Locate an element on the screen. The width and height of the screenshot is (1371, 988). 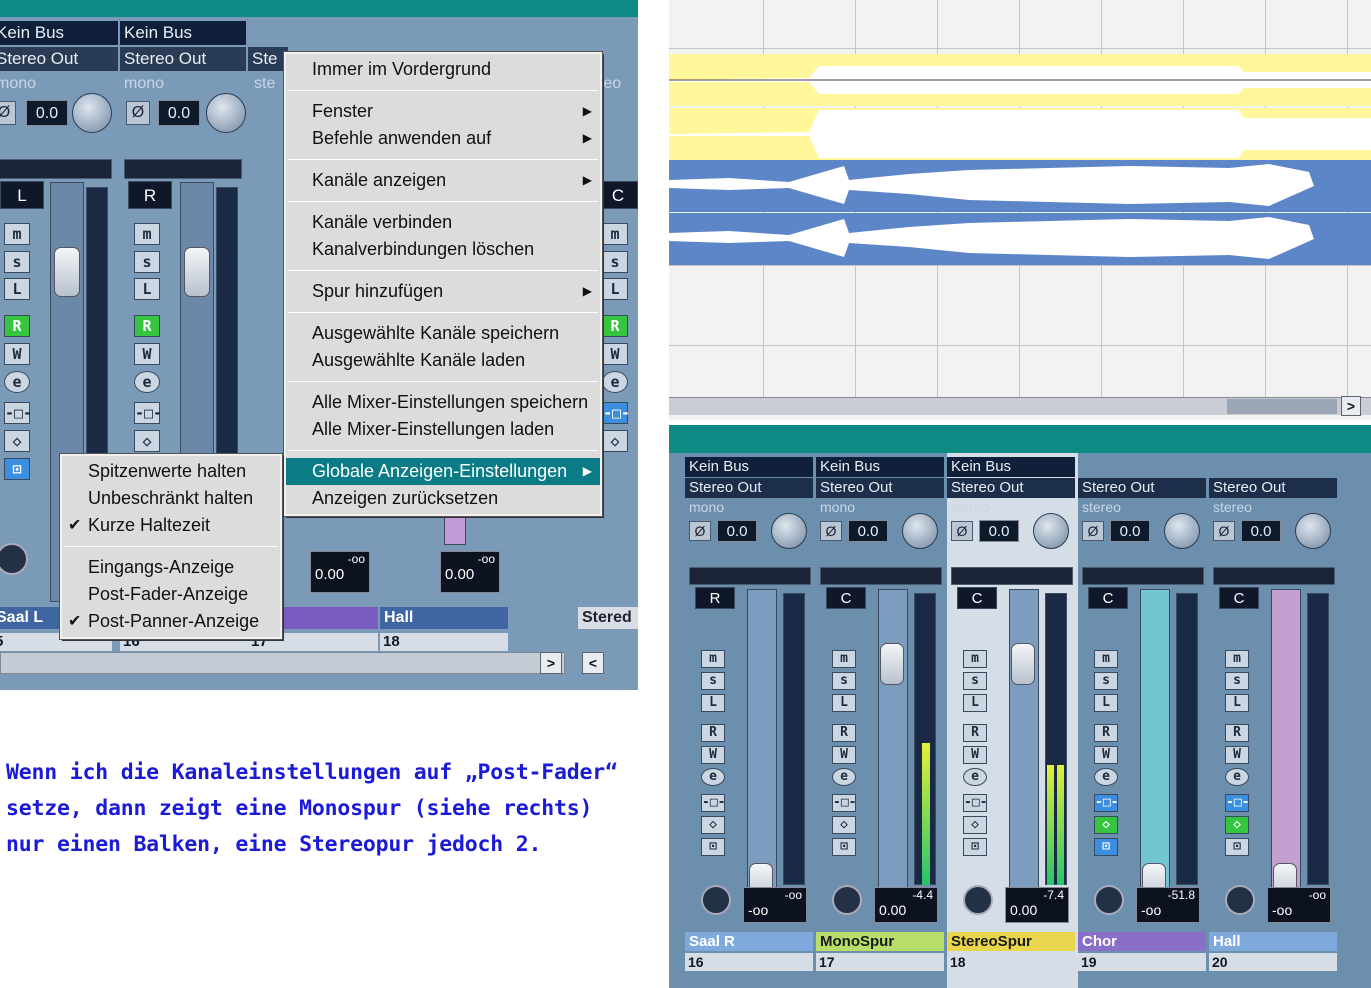
menu-item: Eingangs-Anzeige is located at coordinates (171, 567).